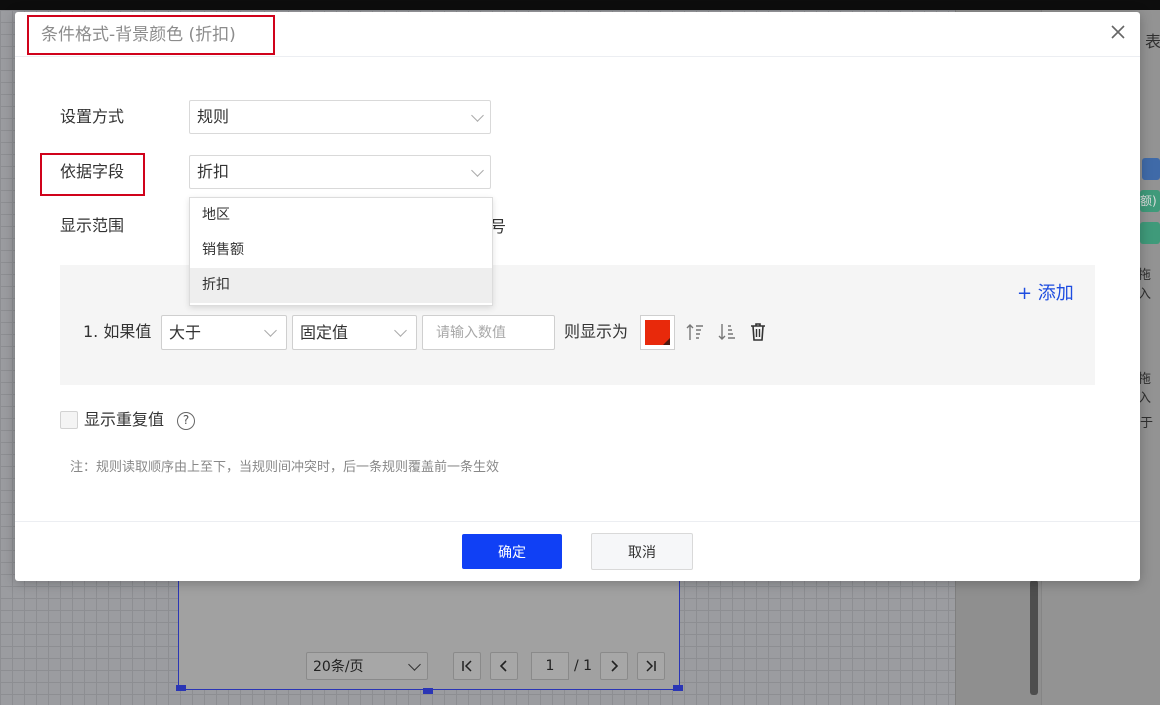 This screenshot has height=705, width=1160. What do you see at coordinates (340, 172) in the screenshot?
I see `field-select: 折扣` at bounding box center [340, 172].